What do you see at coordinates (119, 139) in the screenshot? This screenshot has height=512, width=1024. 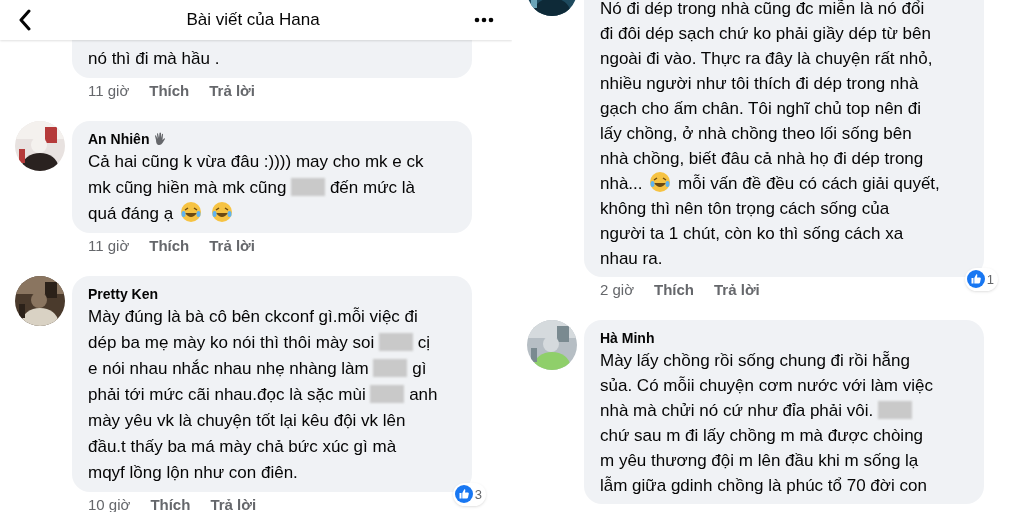 I see `commenter-name: An Nhiên` at bounding box center [119, 139].